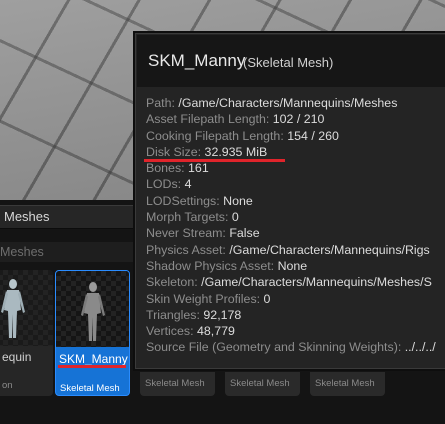 Image resolution: width=445 pixels, height=424 pixels. Describe the element at coordinates (194, 314) in the screenshot. I see `property-row: Triangles: 92,178` at that location.